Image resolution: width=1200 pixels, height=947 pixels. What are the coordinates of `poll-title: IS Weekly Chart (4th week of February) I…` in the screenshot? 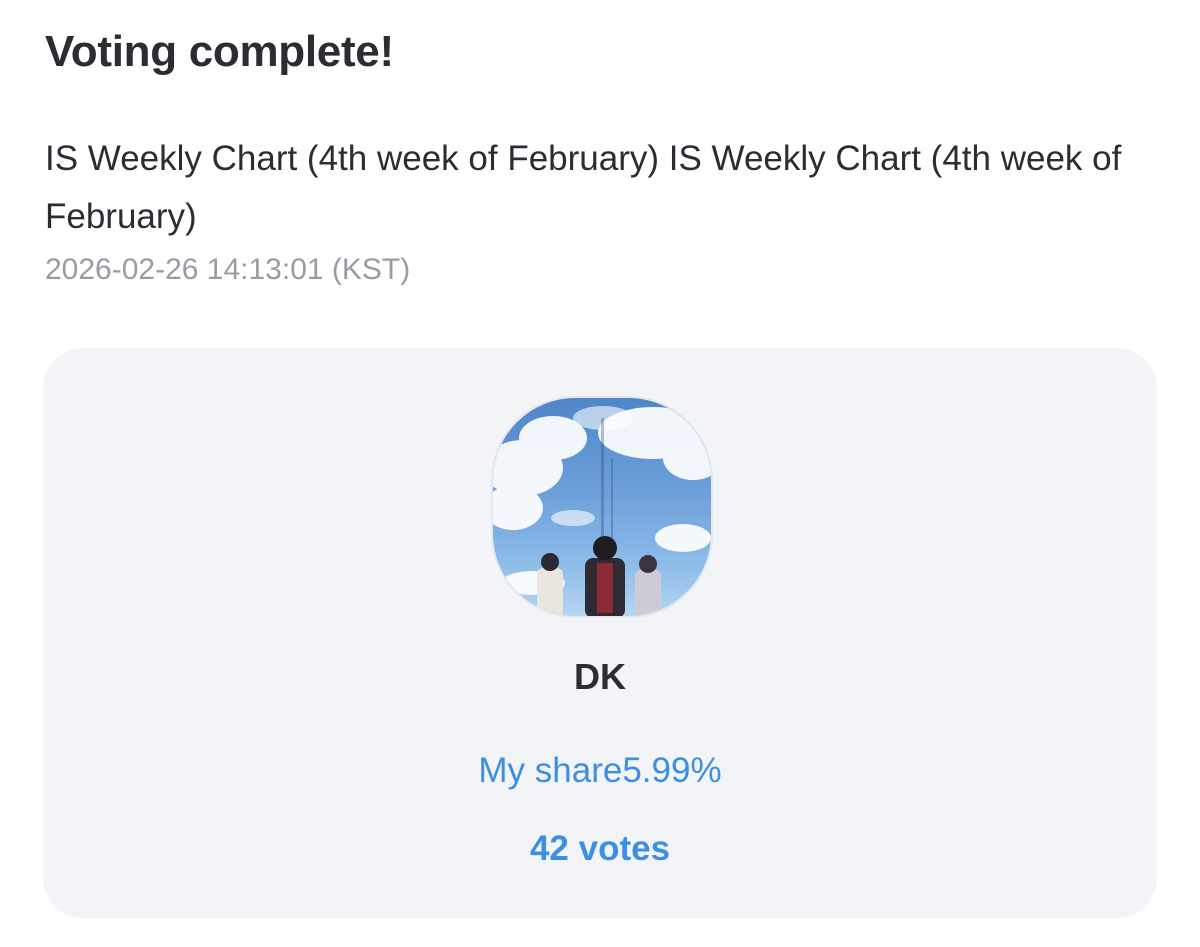 It's located at (583, 187).